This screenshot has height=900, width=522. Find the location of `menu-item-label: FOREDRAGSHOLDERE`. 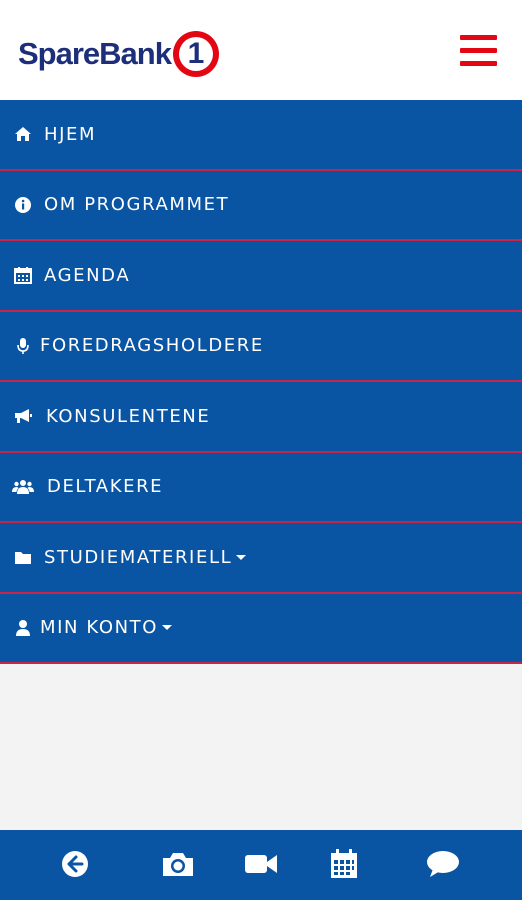

menu-item-label: FOREDRAGSHOLDERE is located at coordinates (152, 346).